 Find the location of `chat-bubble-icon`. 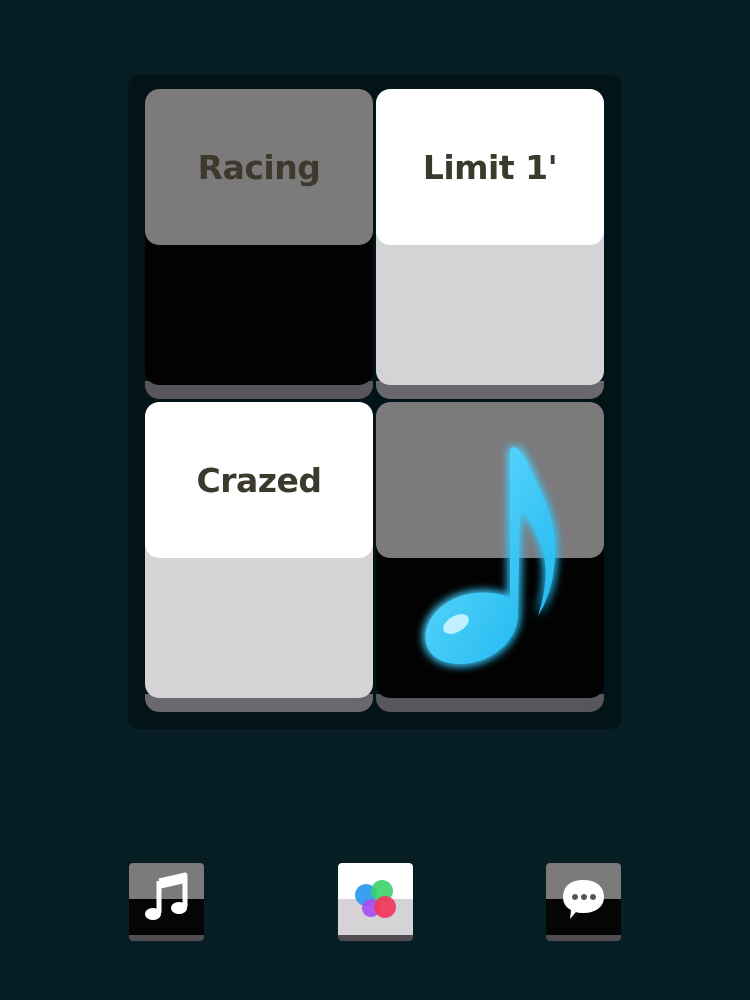

chat-bubble-icon is located at coordinates (583, 899).